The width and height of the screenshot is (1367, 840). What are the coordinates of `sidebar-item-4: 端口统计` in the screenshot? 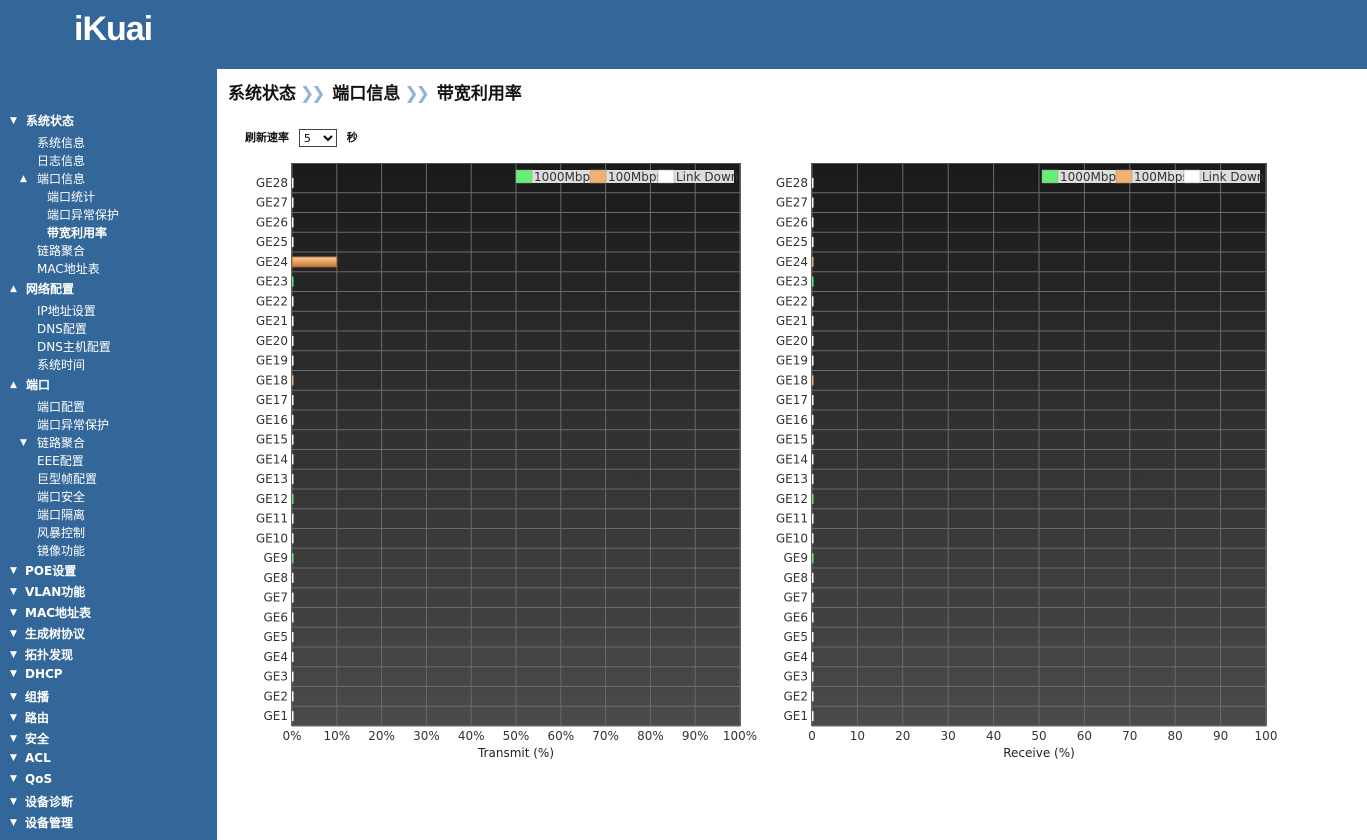 It's located at (71, 197).